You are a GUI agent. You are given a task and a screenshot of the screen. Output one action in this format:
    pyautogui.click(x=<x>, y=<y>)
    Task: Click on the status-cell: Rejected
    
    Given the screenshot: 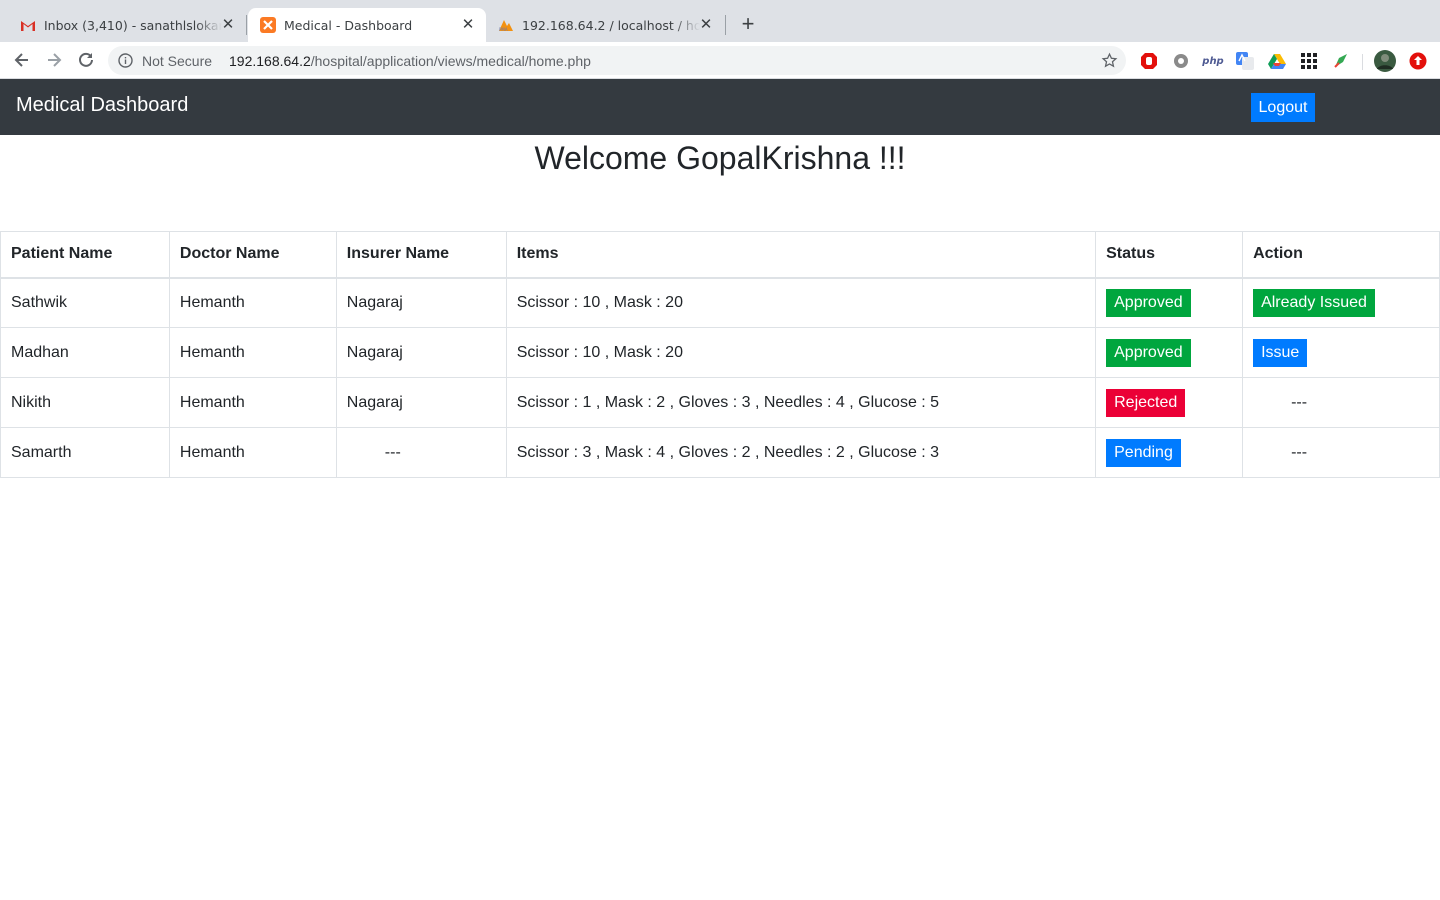 What is the action you would take?
    pyautogui.click(x=1169, y=402)
    